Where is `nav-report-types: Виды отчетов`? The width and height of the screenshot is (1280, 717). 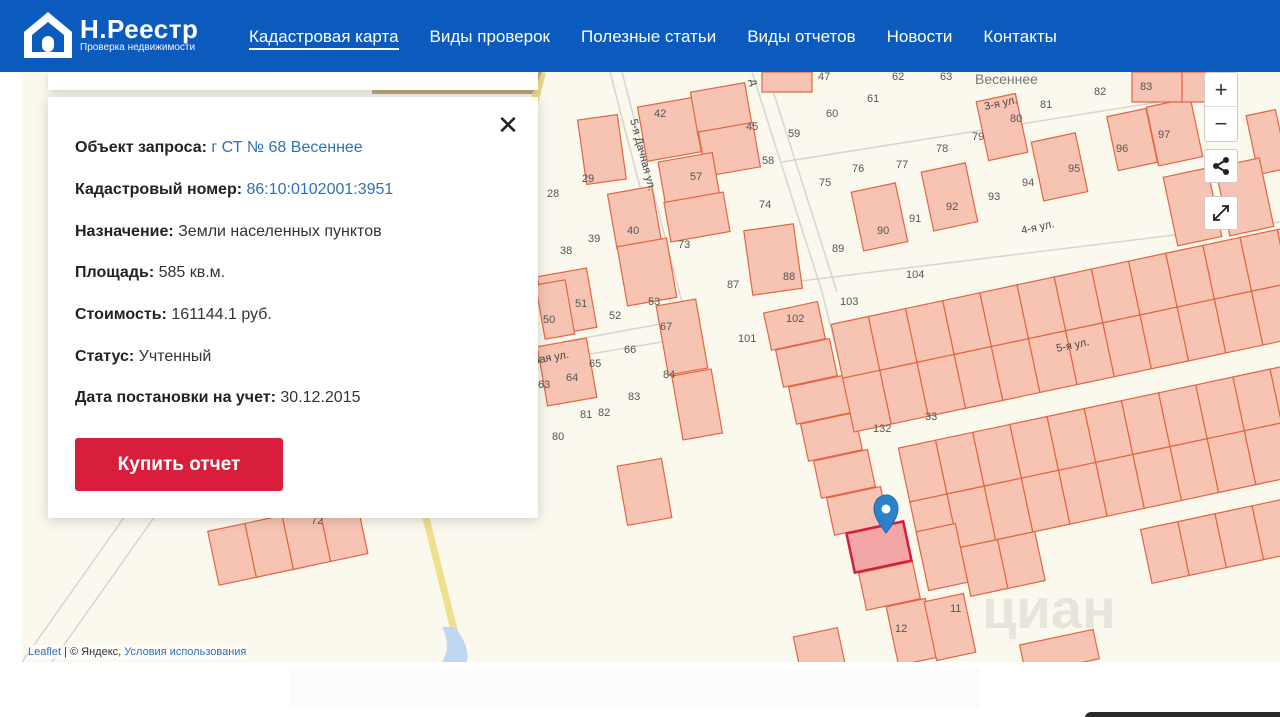 nav-report-types: Виды отчетов is located at coordinates (801, 38).